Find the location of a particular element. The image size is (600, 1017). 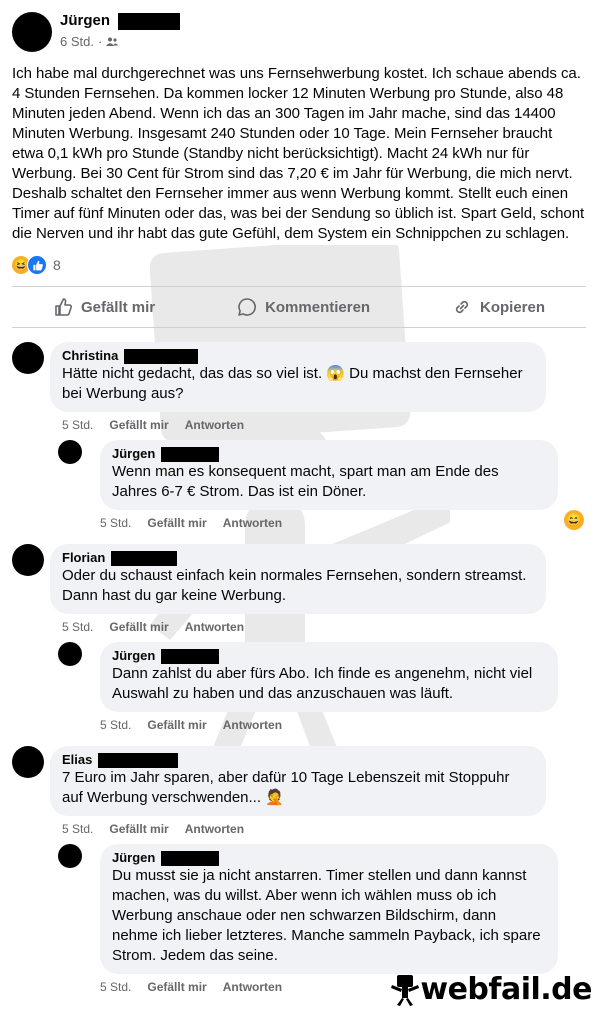

comment-button: Kommentieren is located at coordinates (303, 307).